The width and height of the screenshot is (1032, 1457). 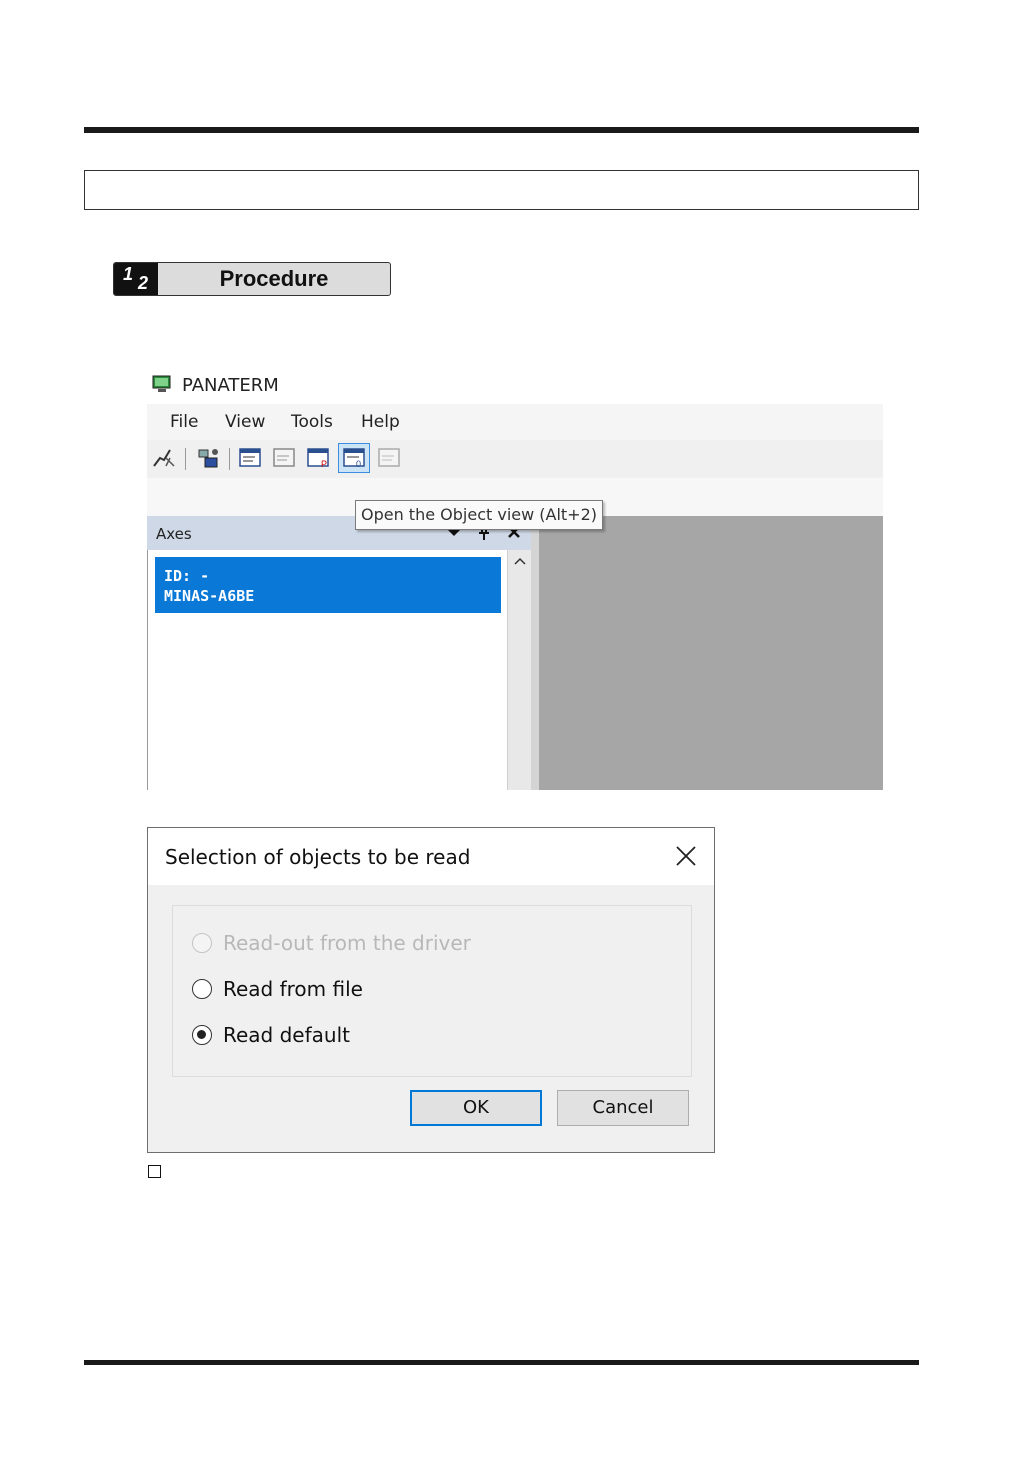 I want to click on axes-scrollbar, so click(x=520, y=670).